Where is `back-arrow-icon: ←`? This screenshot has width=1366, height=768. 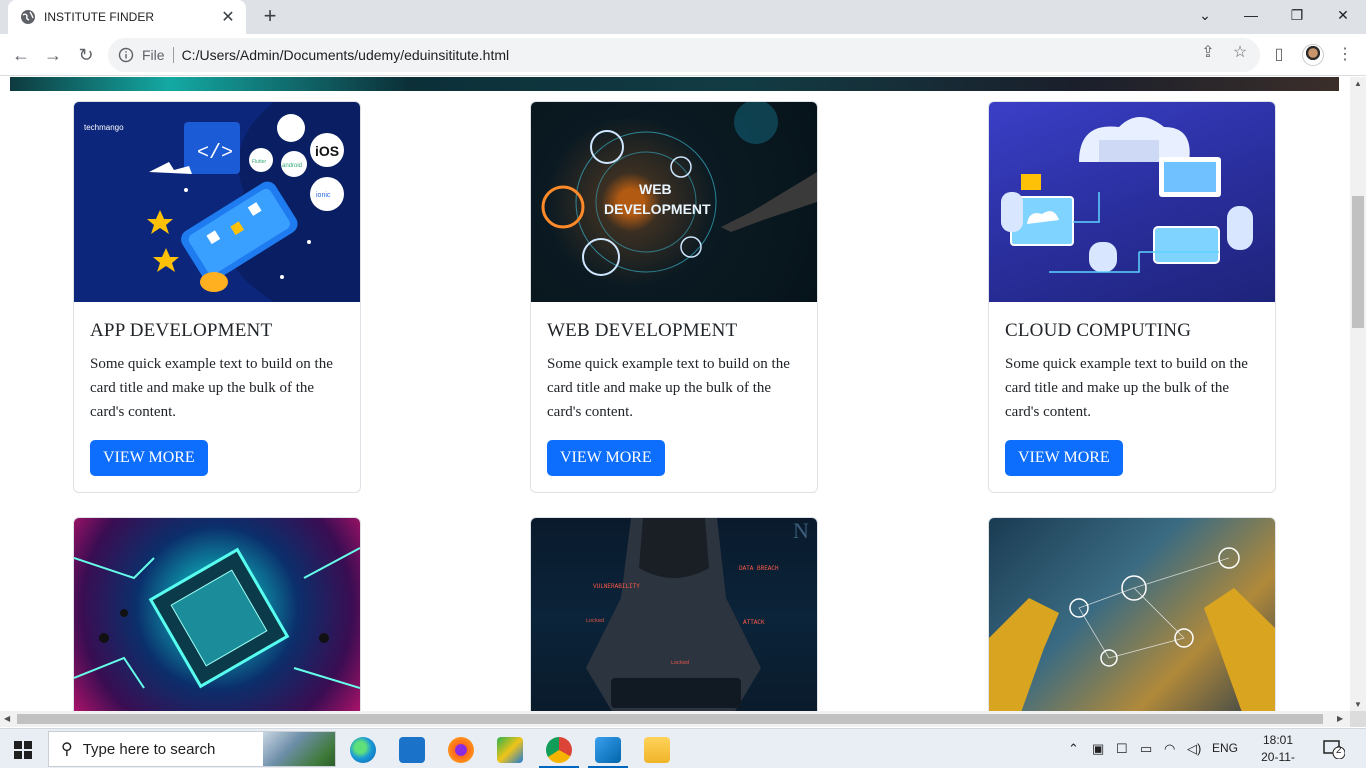 back-arrow-icon: ← is located at coordinates (21, 55).